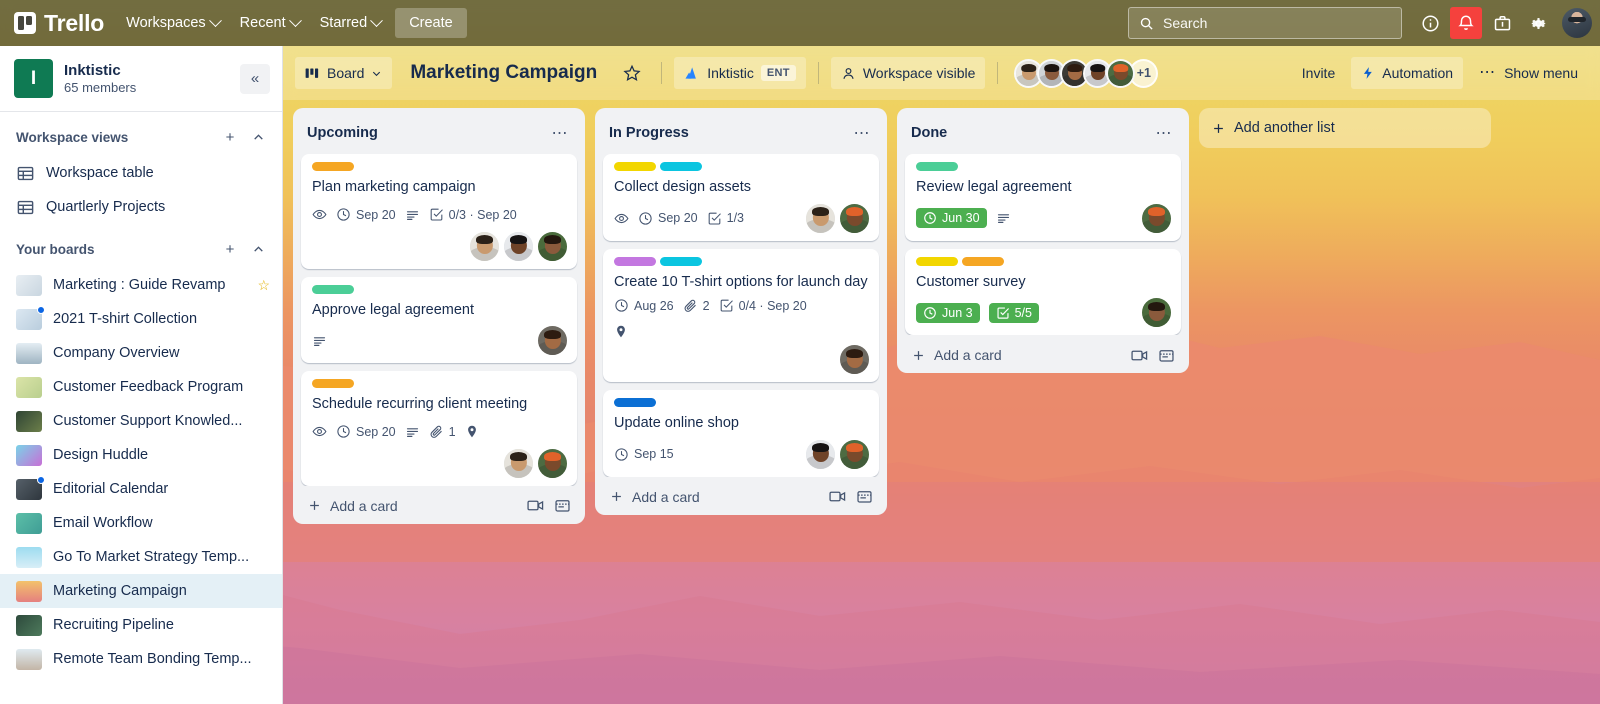 Image resolution: width=1600 pixels, height=704 pixels. I want to click on info-button, so click(1430, 23).